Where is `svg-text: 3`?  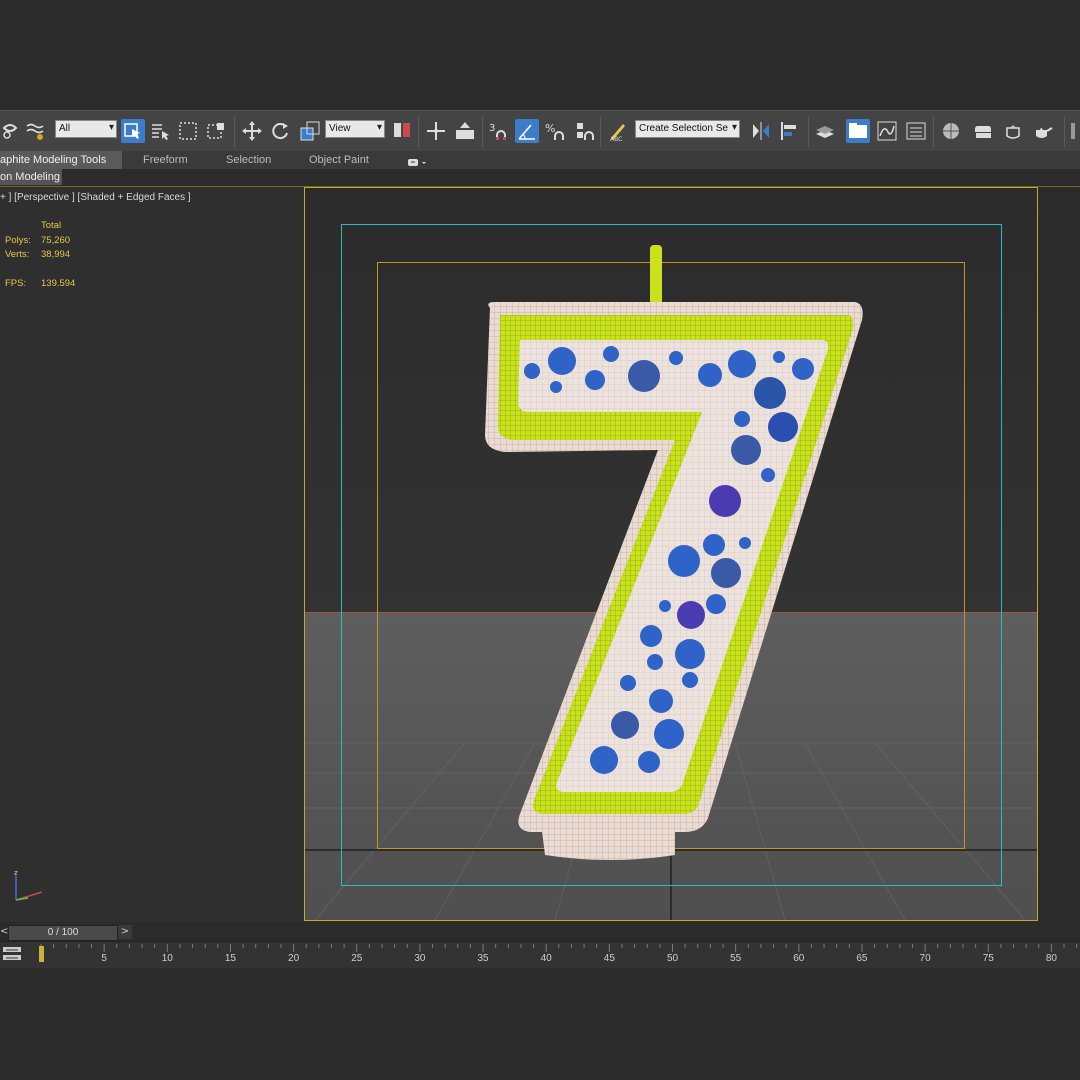 svg-text: 3 is located at coordinates (492, 128).